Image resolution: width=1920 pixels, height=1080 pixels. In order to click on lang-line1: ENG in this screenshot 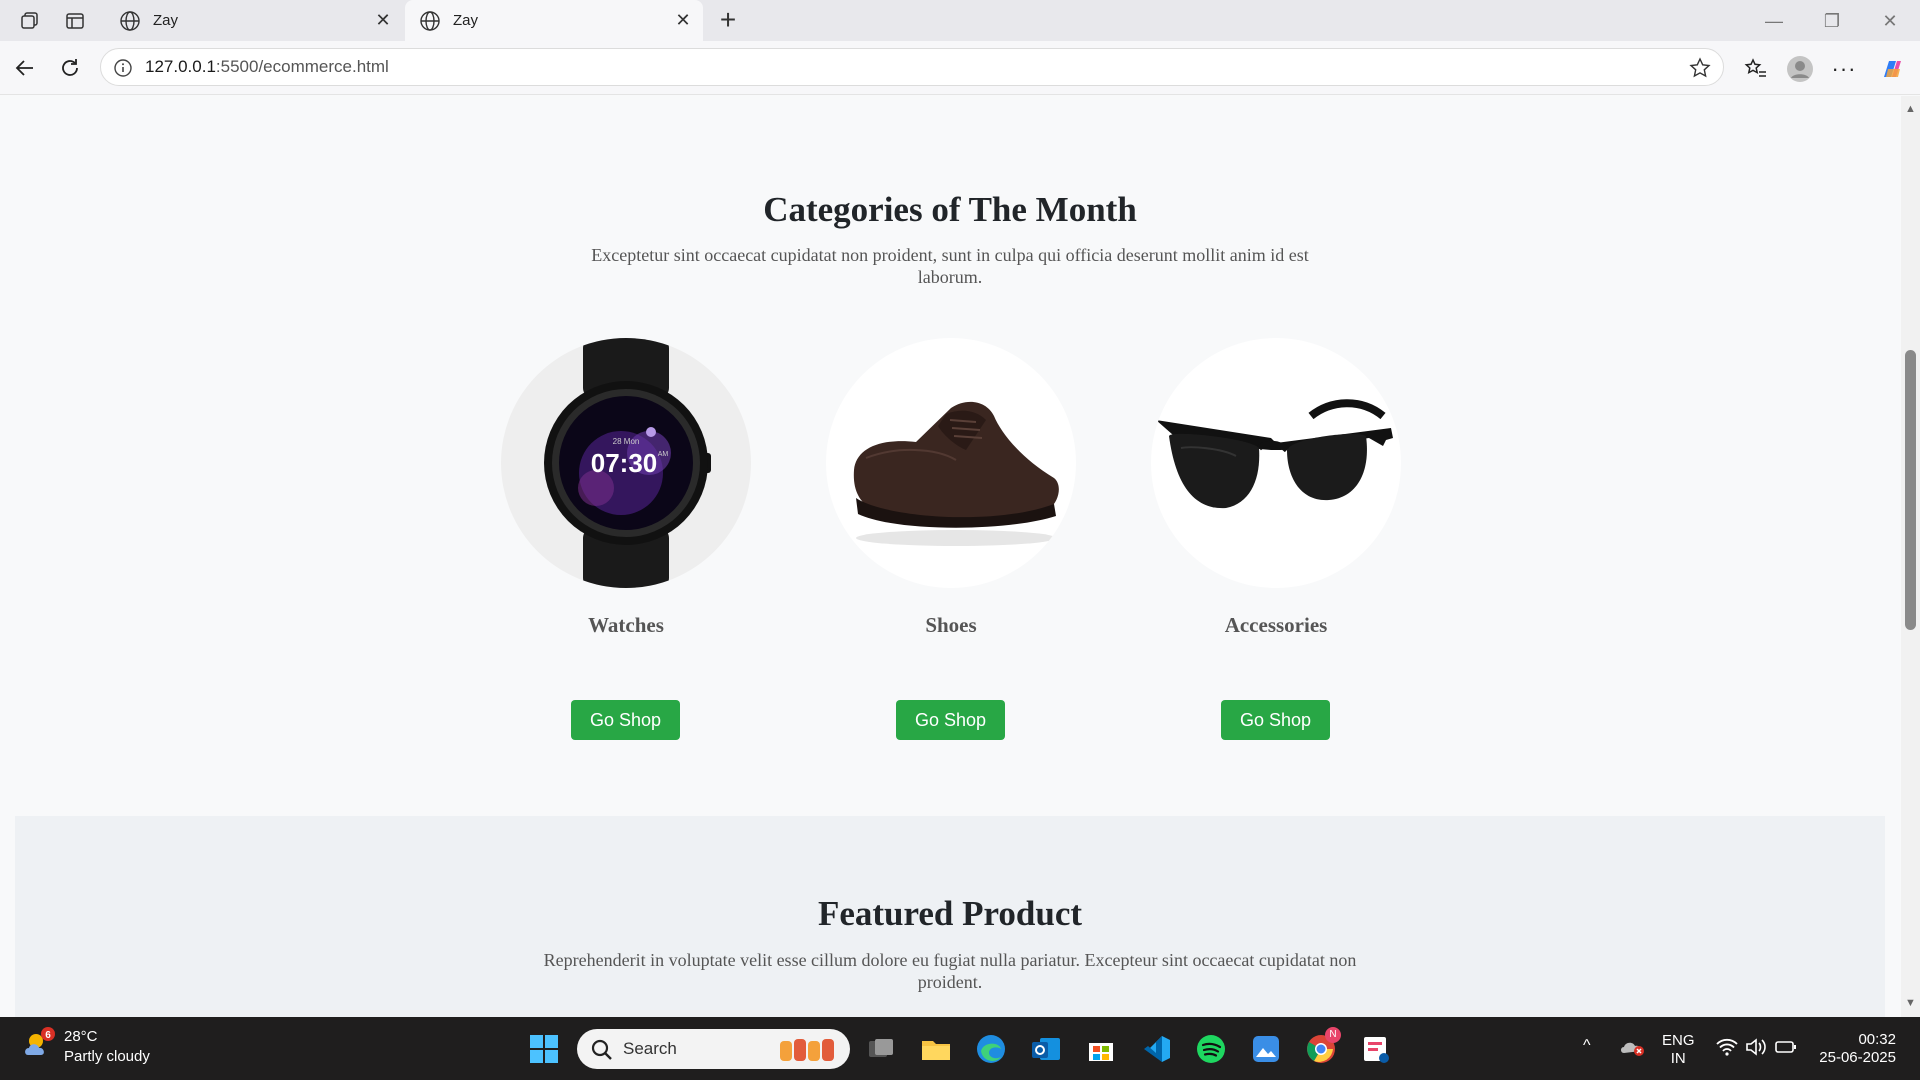, I will do `click(1678, 1040)`.